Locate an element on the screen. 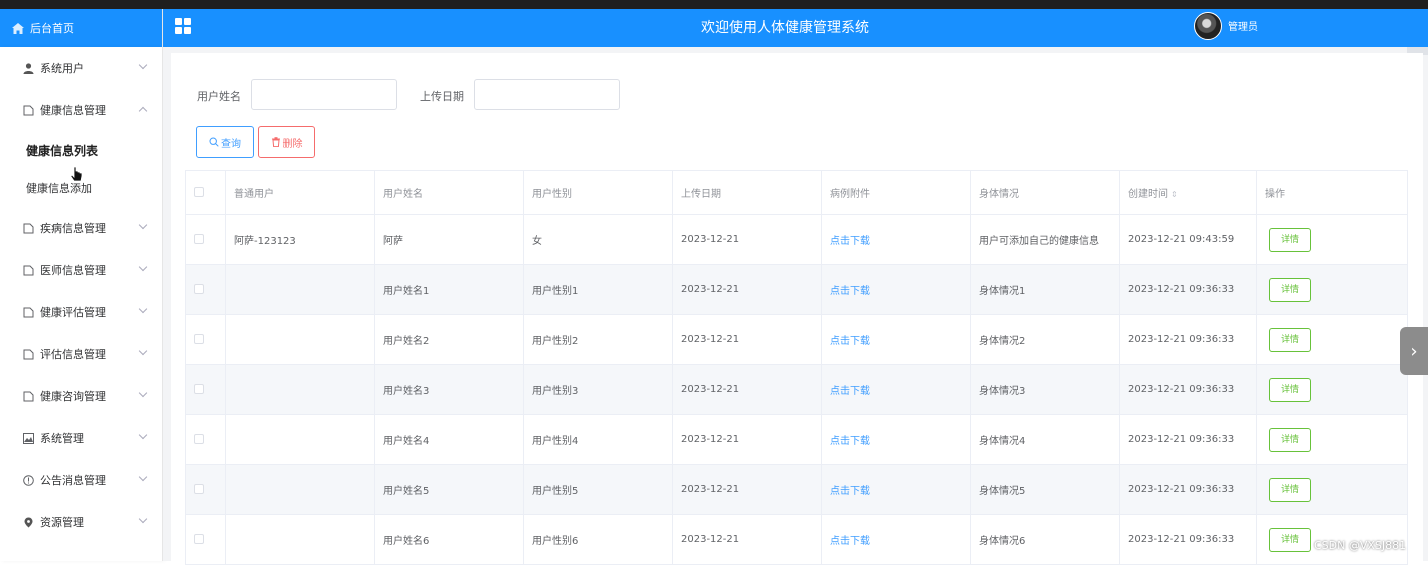 The width and height of the screenshot is (1428, 565). user-name: 管理员 is located at coordinates (1243, 28).